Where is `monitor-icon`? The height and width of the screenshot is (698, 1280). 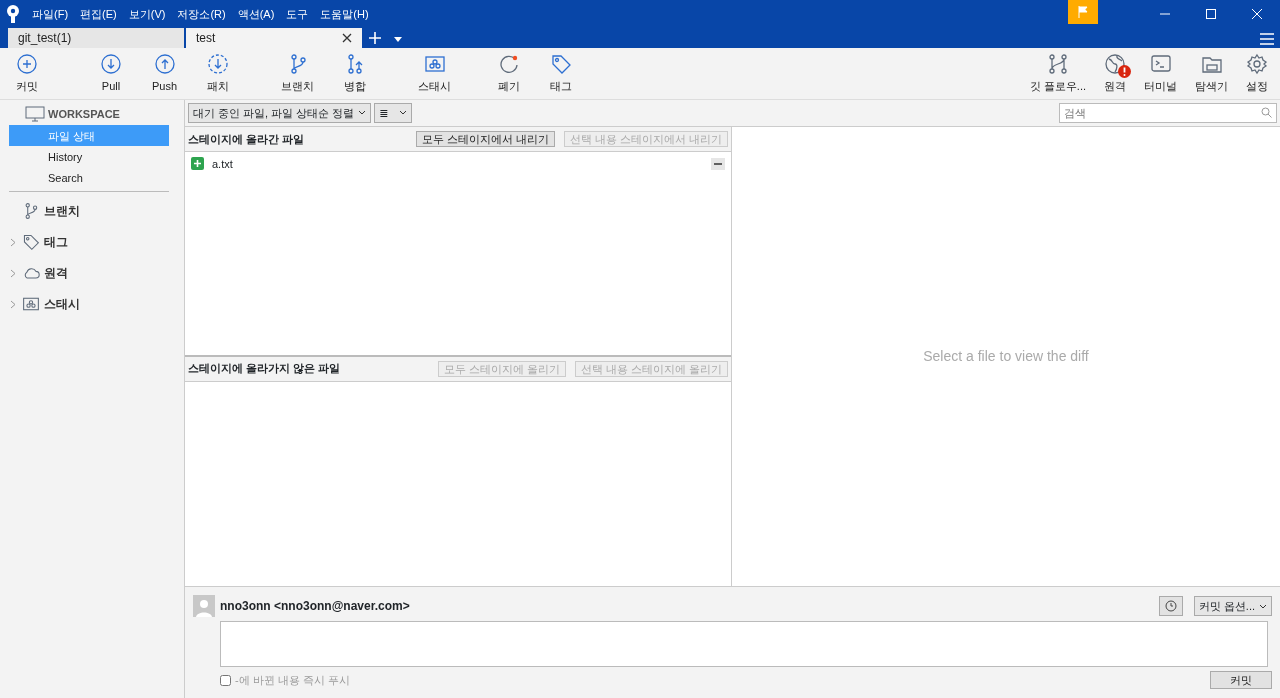
monitor-icon is located at coordinates (35, 114).